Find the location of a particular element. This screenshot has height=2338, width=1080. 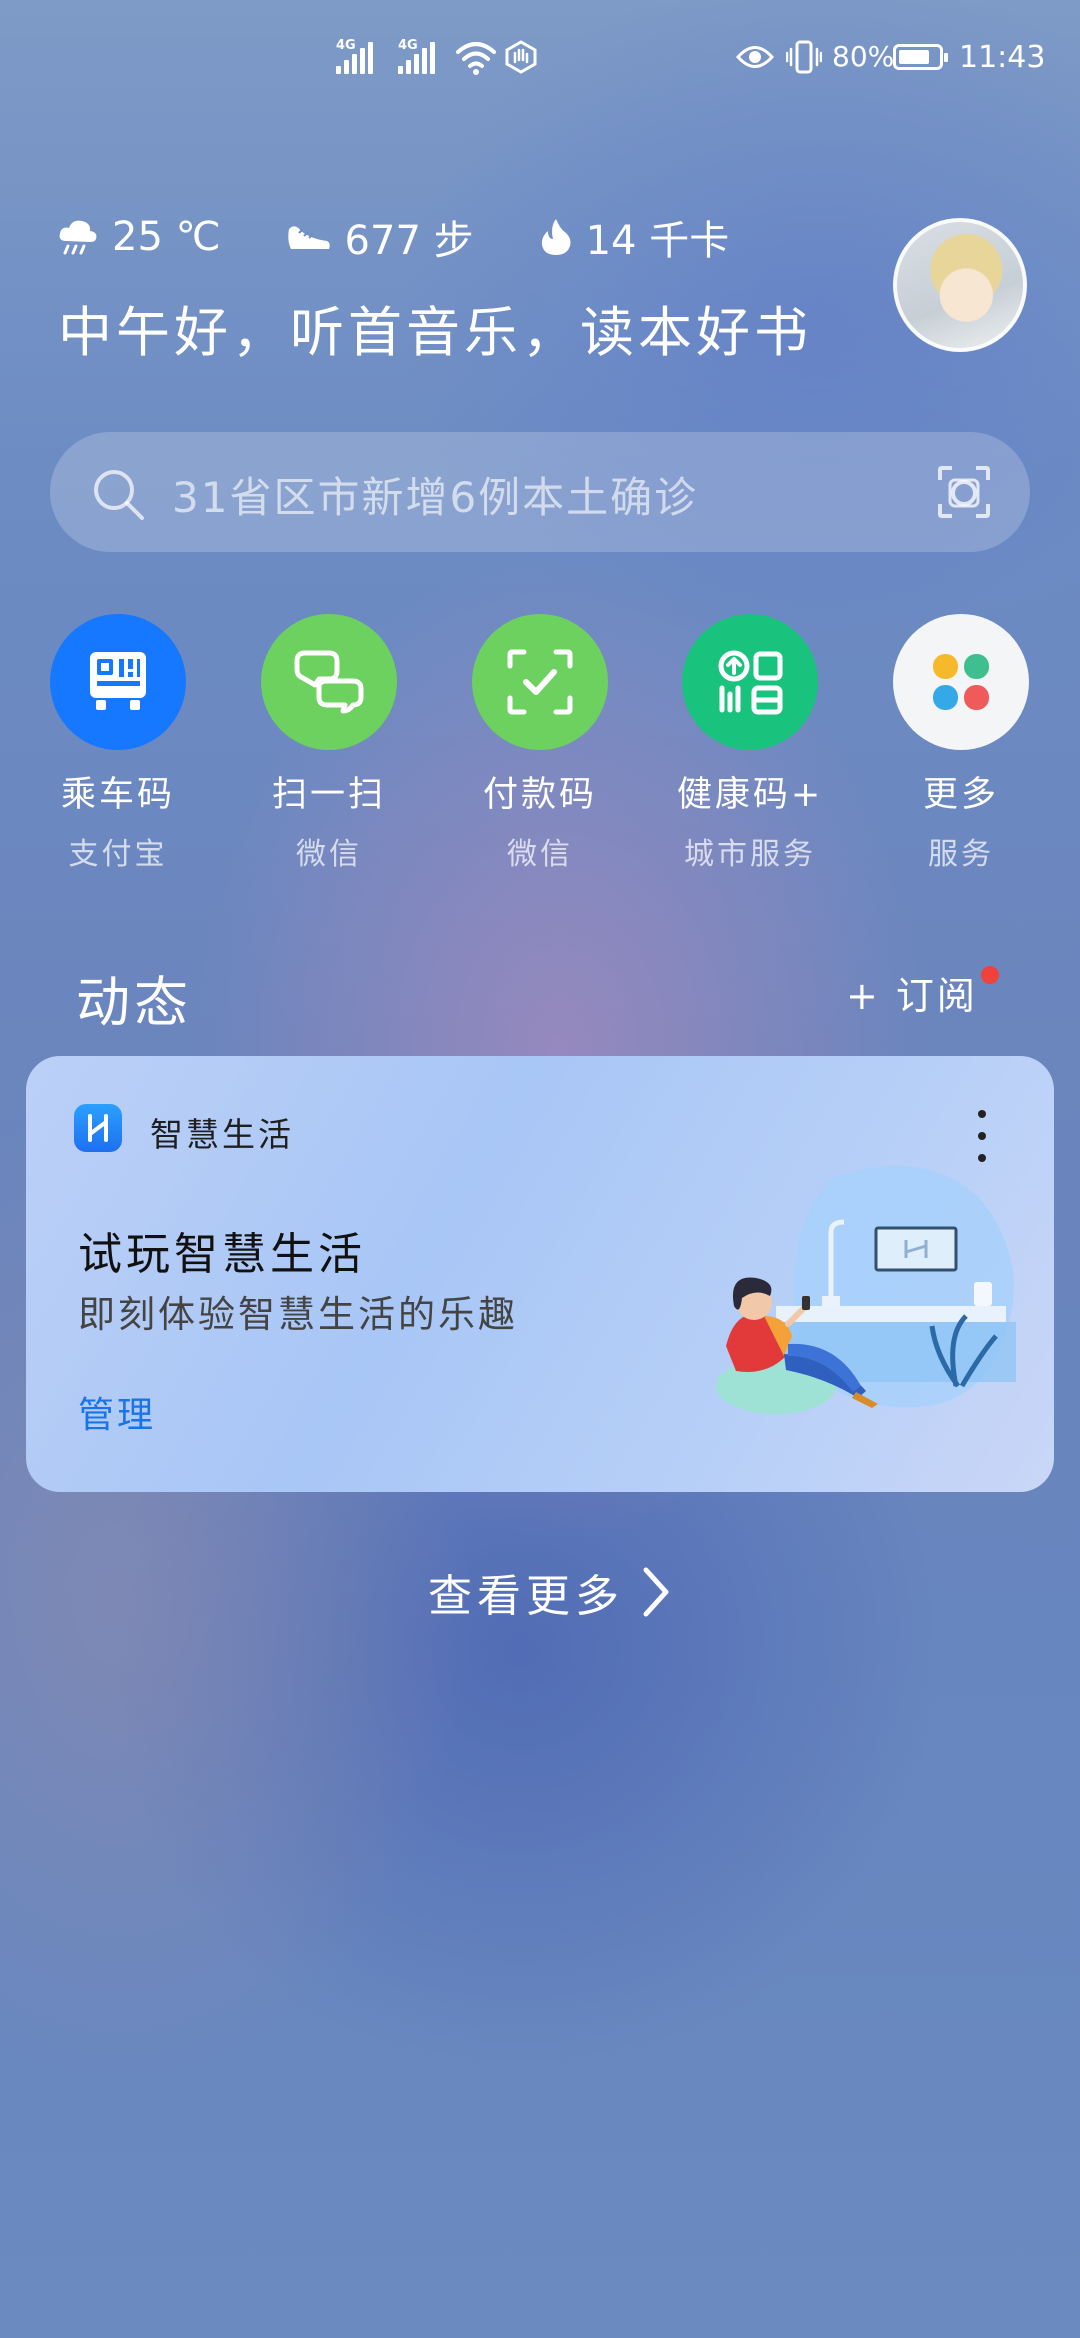

eye-comfort-icon is located at coordinates (755, 57).